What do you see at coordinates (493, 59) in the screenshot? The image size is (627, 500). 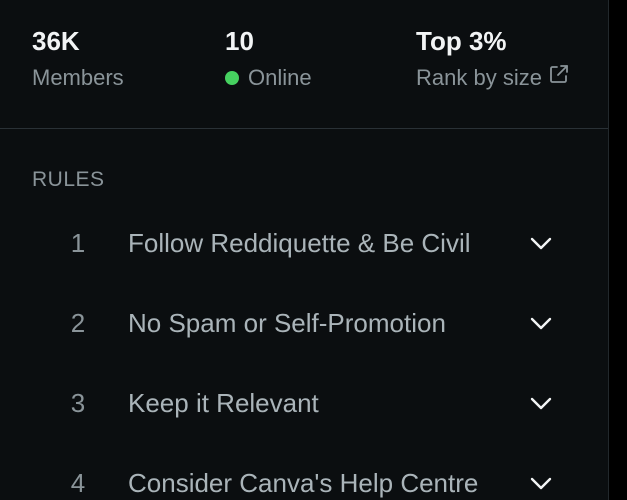 I see `rank-stat: Top 3% Rank by size` at bounding box center [493, 59].